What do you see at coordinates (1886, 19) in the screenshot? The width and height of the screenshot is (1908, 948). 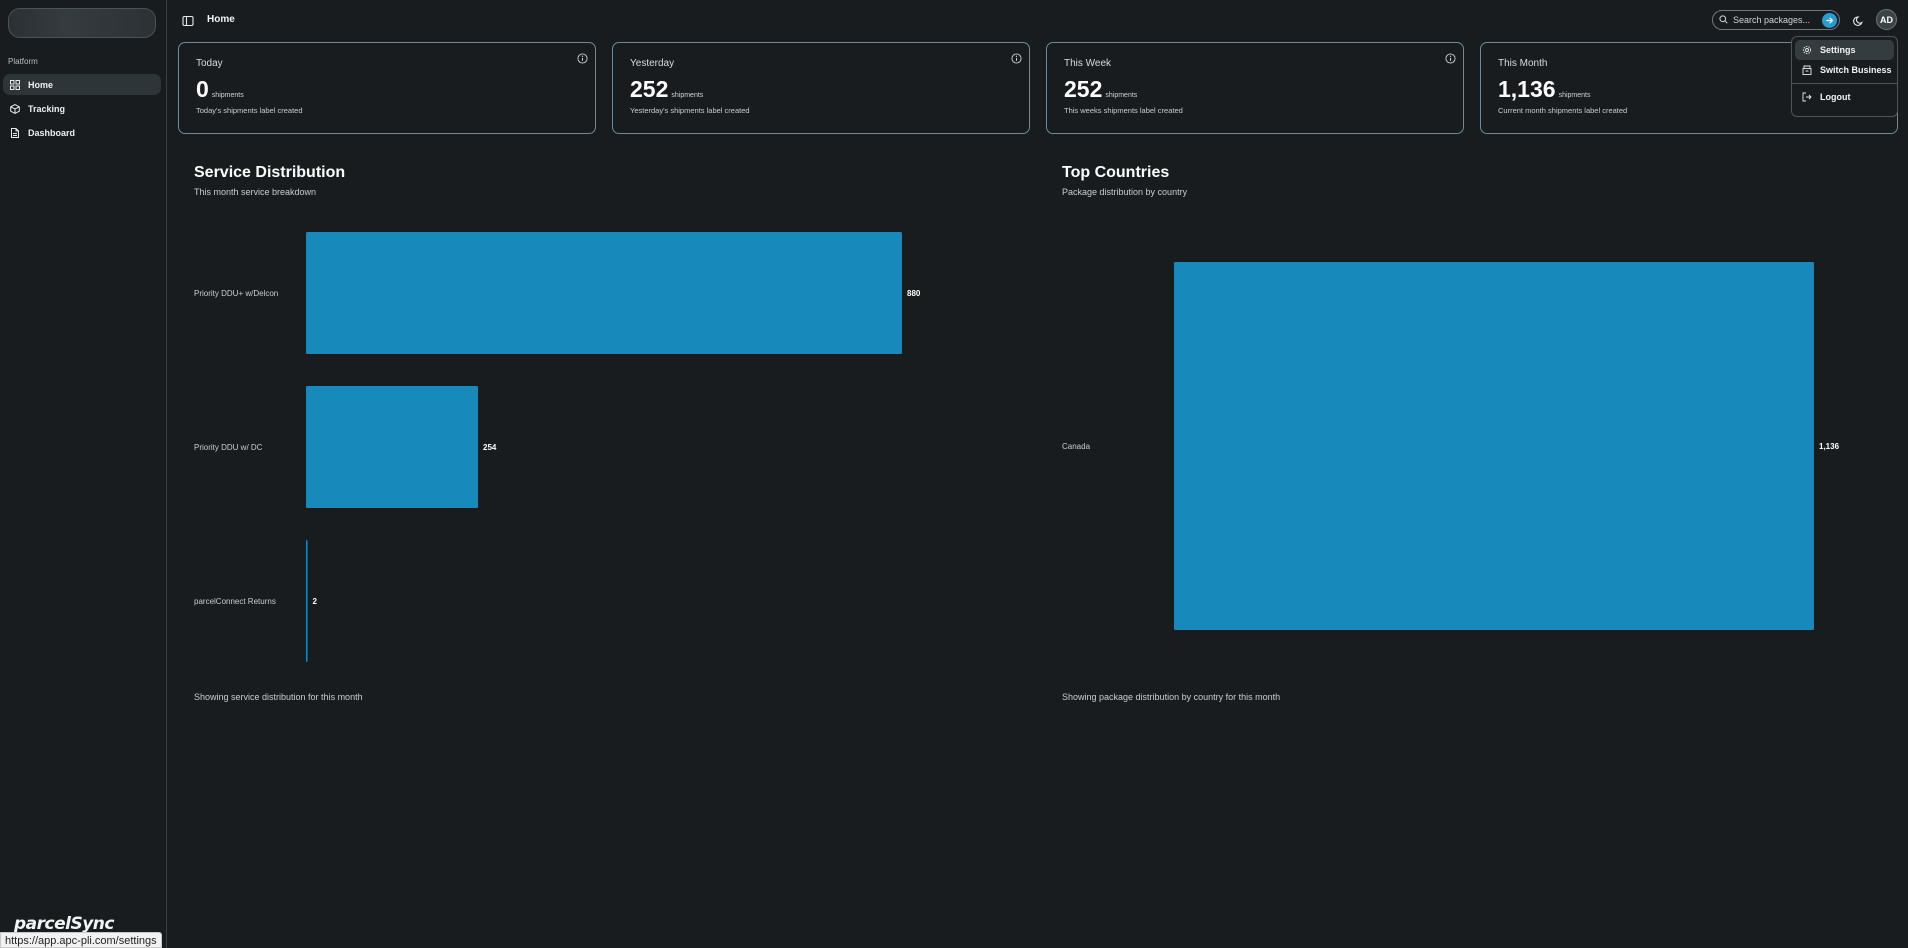 I see `user-avatar: AD` at bounding box center [1886, 19].